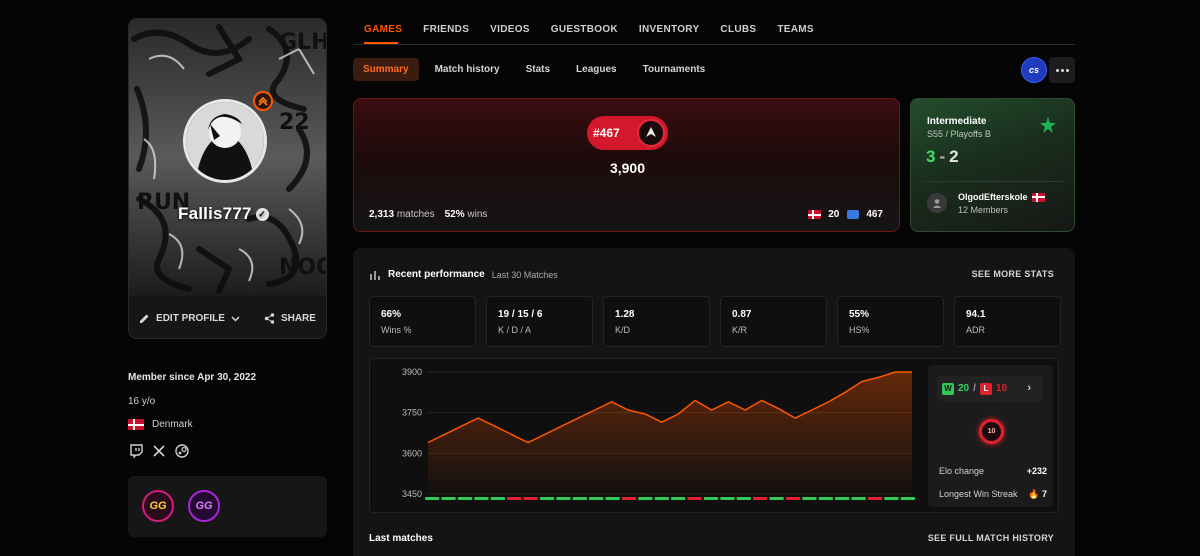 Image resolution: width=1200 pixels, height=556 pixels. I want to click on edit-profile-label: EDIT PROFILE, so click(190, 318).